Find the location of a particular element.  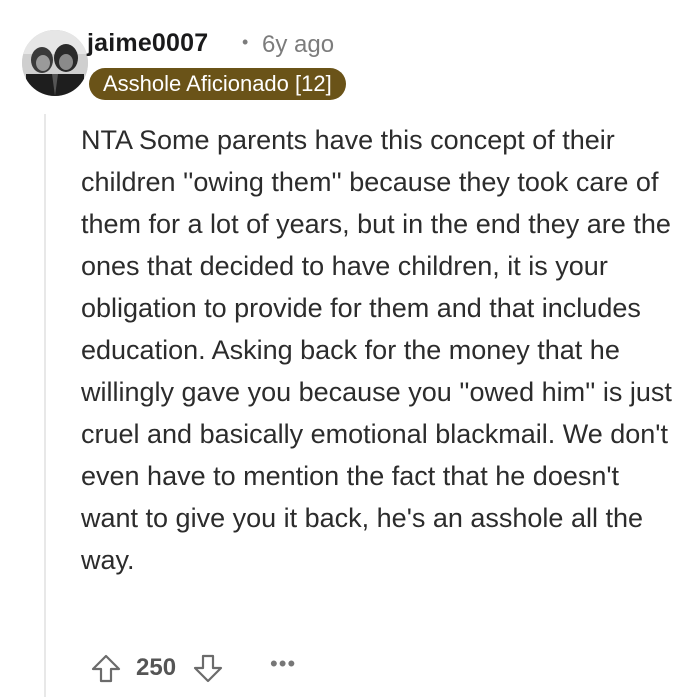

downvote-button is located at coordinates (208, 668).